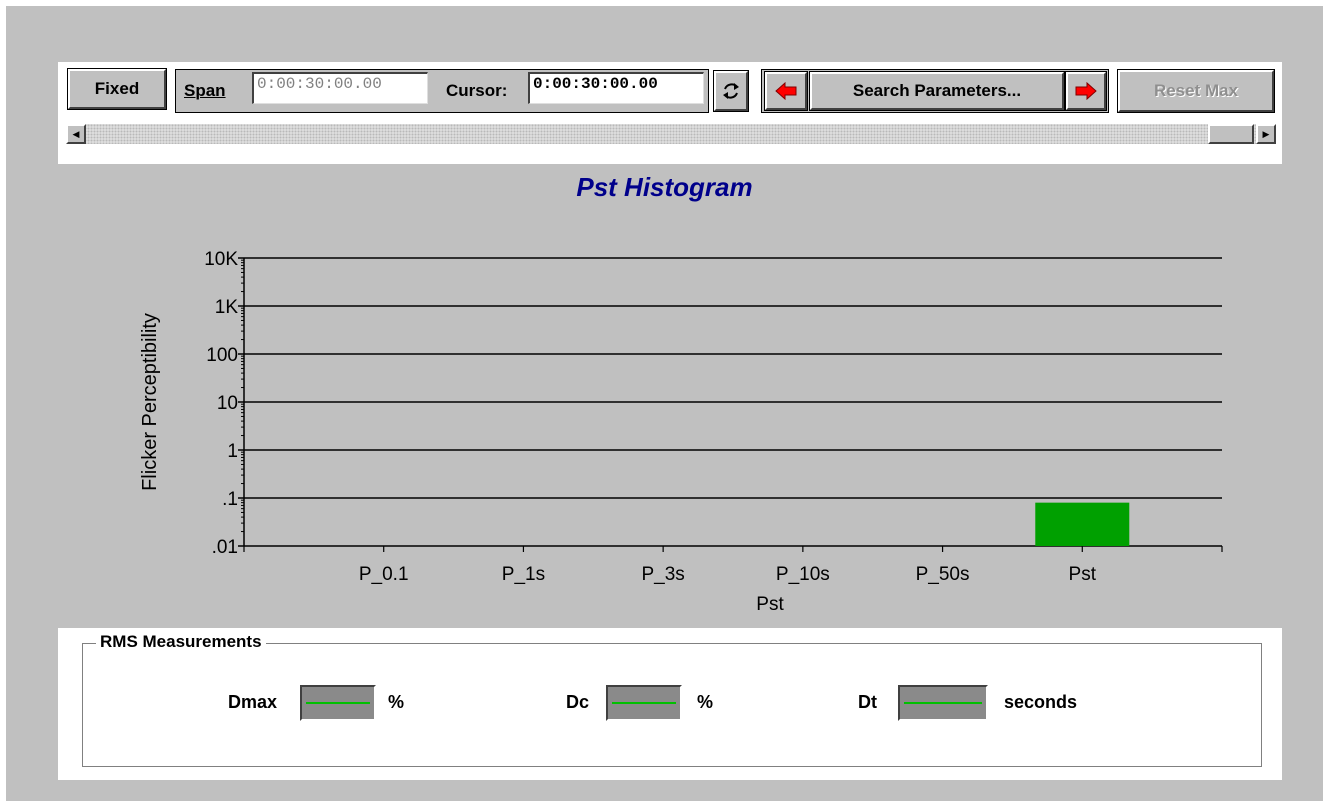 This screenshot has height=807, width=1329. What do you see at coordinates (222, 355) in the screenshot?
I see `y-tick-label: 100` at bounding box center [222, 355].